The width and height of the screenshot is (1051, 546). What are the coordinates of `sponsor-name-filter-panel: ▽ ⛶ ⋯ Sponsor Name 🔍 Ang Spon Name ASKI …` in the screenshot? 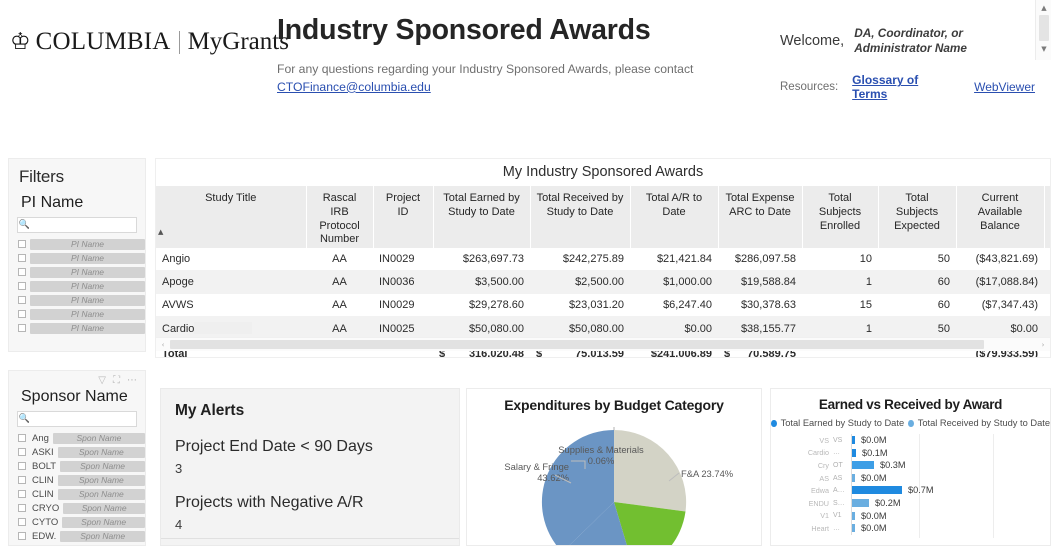 It's located at (77, 458).